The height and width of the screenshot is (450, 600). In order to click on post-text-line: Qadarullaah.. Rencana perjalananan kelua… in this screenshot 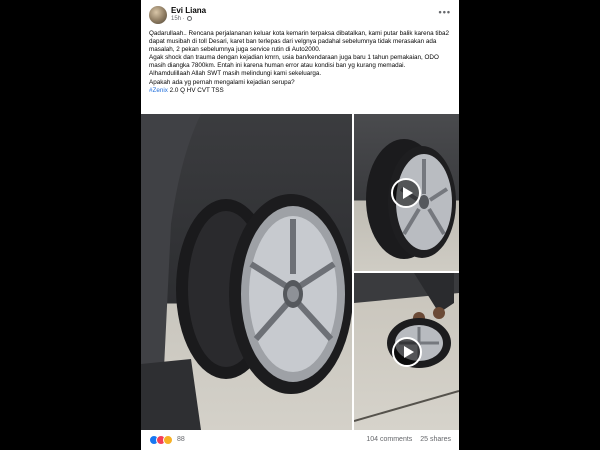, I will do `click(299, 42)`.